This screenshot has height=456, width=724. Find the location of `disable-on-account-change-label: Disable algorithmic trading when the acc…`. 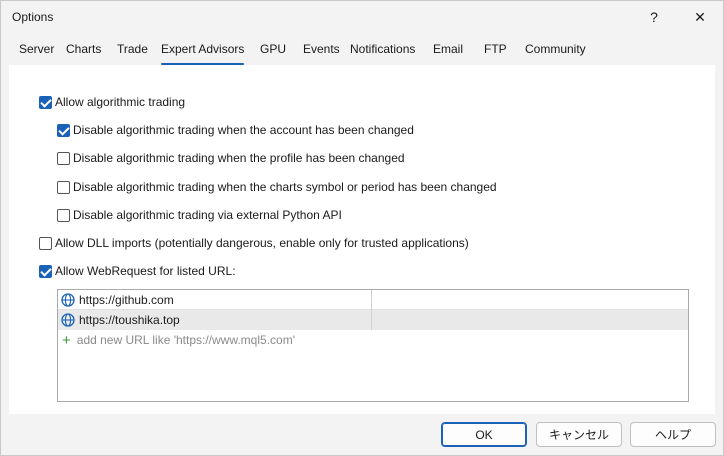

disable-on-account-change-label: Disable algorithmic trading when the acc… is located at coordinates (243, 130).